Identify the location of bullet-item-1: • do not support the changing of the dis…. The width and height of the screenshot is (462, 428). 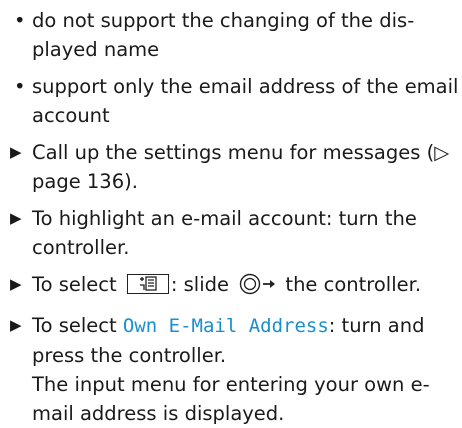
(236, 35).